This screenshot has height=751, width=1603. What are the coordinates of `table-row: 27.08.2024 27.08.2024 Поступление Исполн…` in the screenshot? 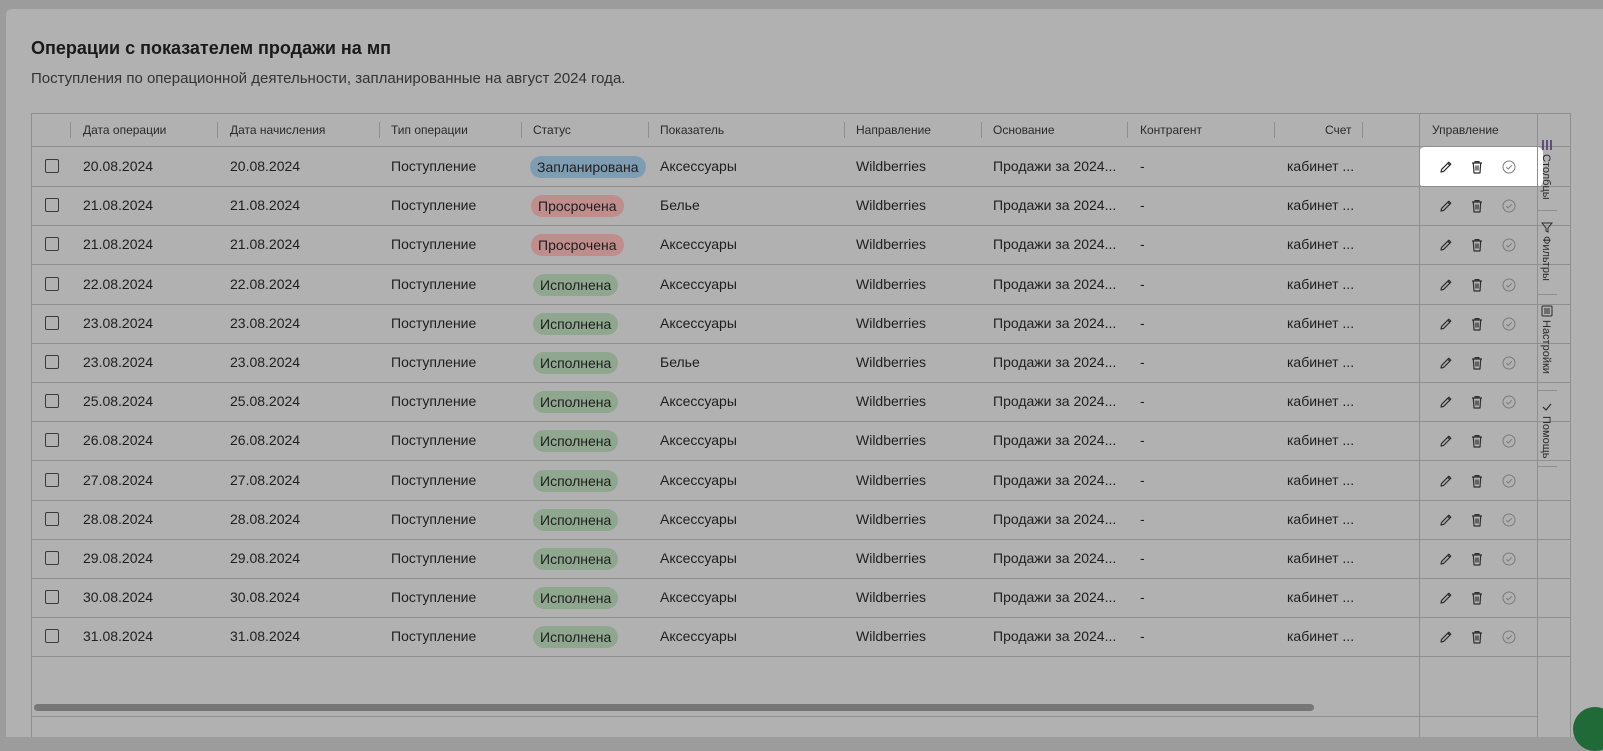 It's located at (801, 481).